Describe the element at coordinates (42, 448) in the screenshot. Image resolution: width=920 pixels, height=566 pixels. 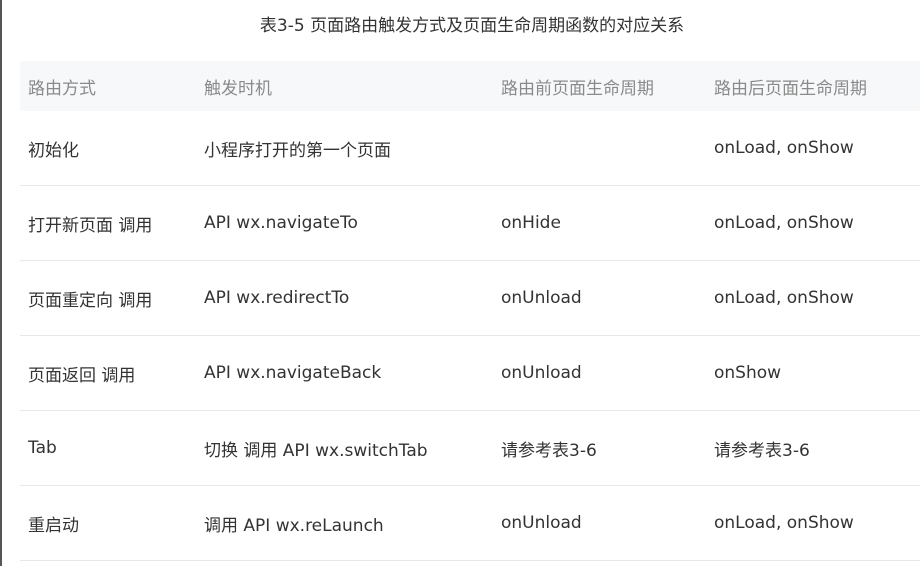
I see `cell-route-method: Tab` at that location.